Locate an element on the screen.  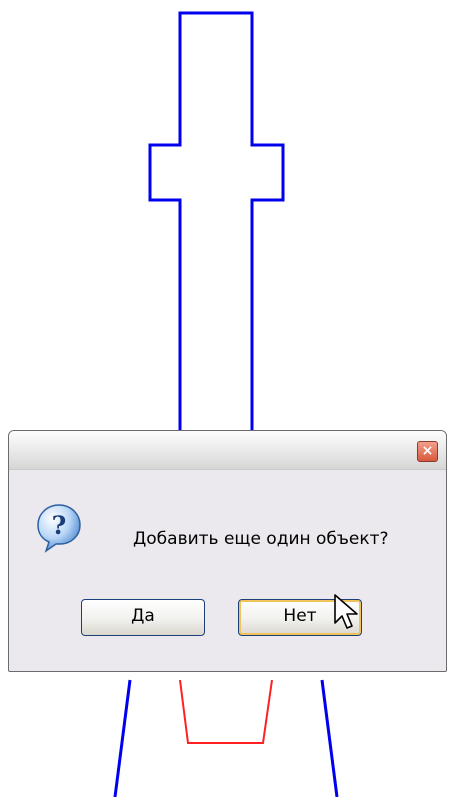
mouse-pointer-icon is located at coordinates (346, 611).